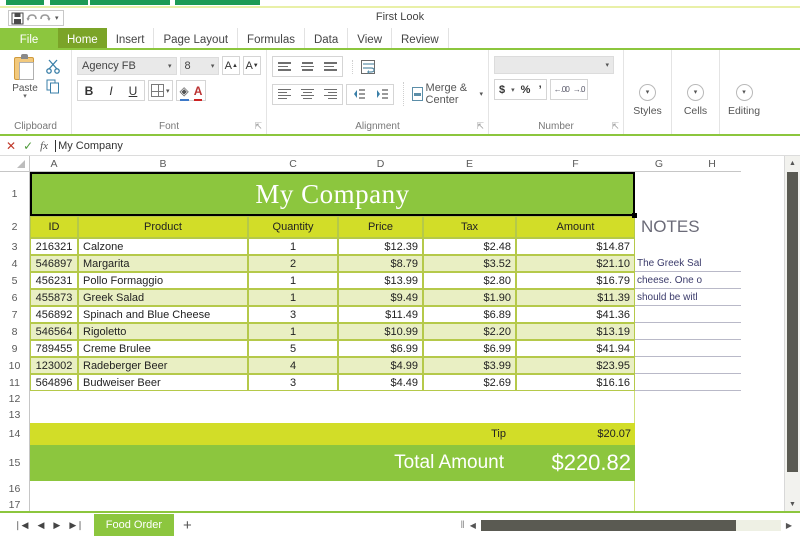 This screenshot has height=541, width=800. I want to click on cell-price: $9.49, so click(380, 297).